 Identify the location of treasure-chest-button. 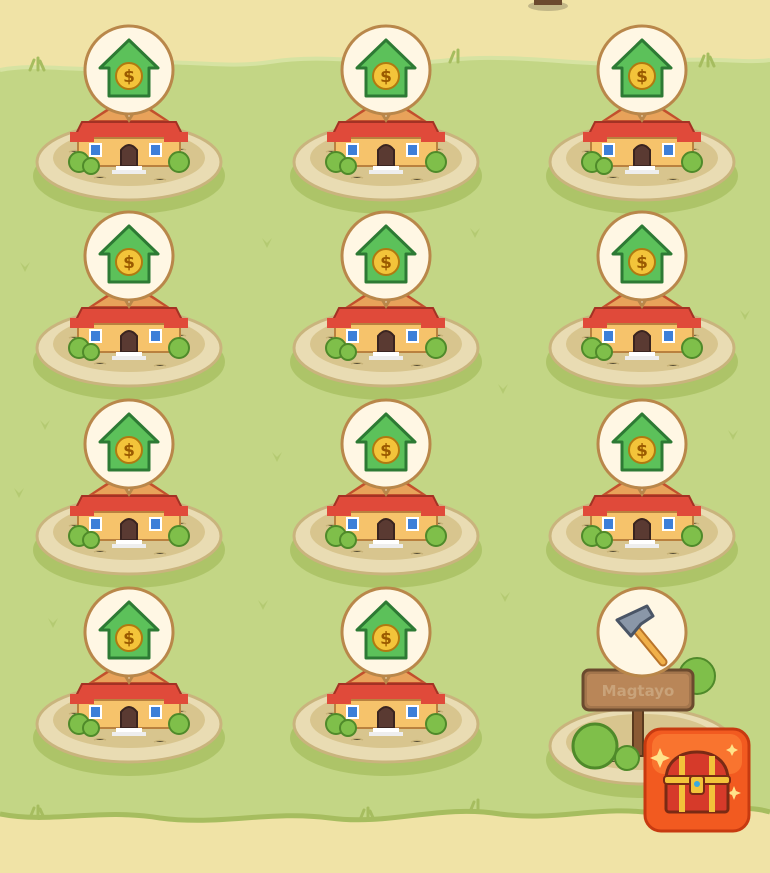
(697, 780).